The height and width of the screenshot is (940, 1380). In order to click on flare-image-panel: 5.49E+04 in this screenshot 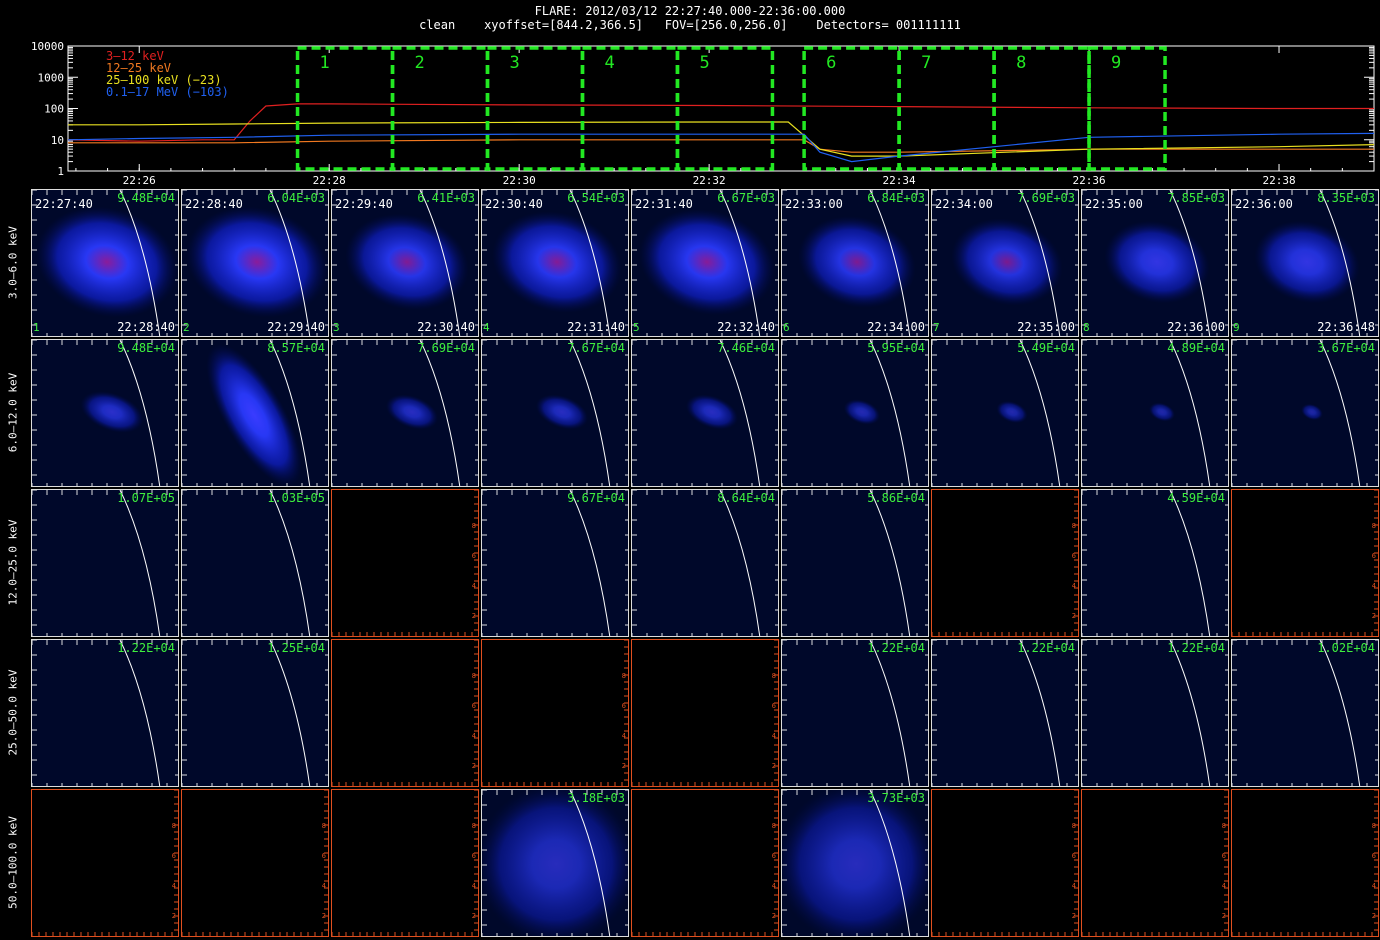, I will do `click(1005, 413)`.